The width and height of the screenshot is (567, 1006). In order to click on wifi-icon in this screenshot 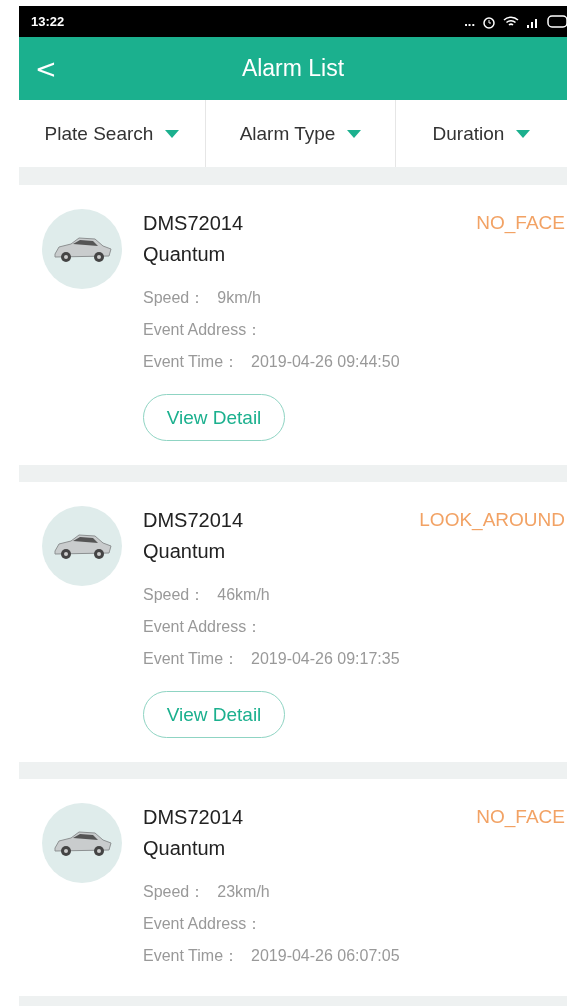, I will do `click(511, 21)`.